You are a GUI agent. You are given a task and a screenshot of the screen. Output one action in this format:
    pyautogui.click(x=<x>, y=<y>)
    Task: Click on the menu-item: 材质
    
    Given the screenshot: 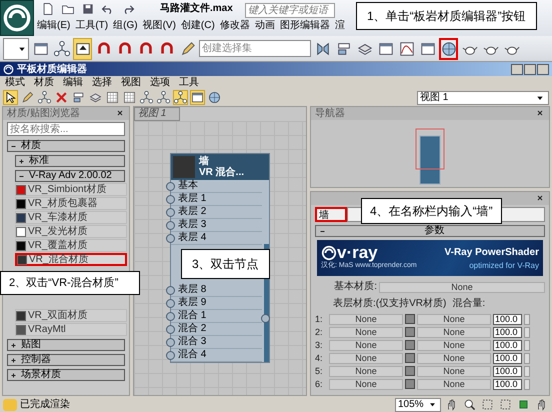 What is the action you would take?
    pyautogui.click(x=44, y=82)
    